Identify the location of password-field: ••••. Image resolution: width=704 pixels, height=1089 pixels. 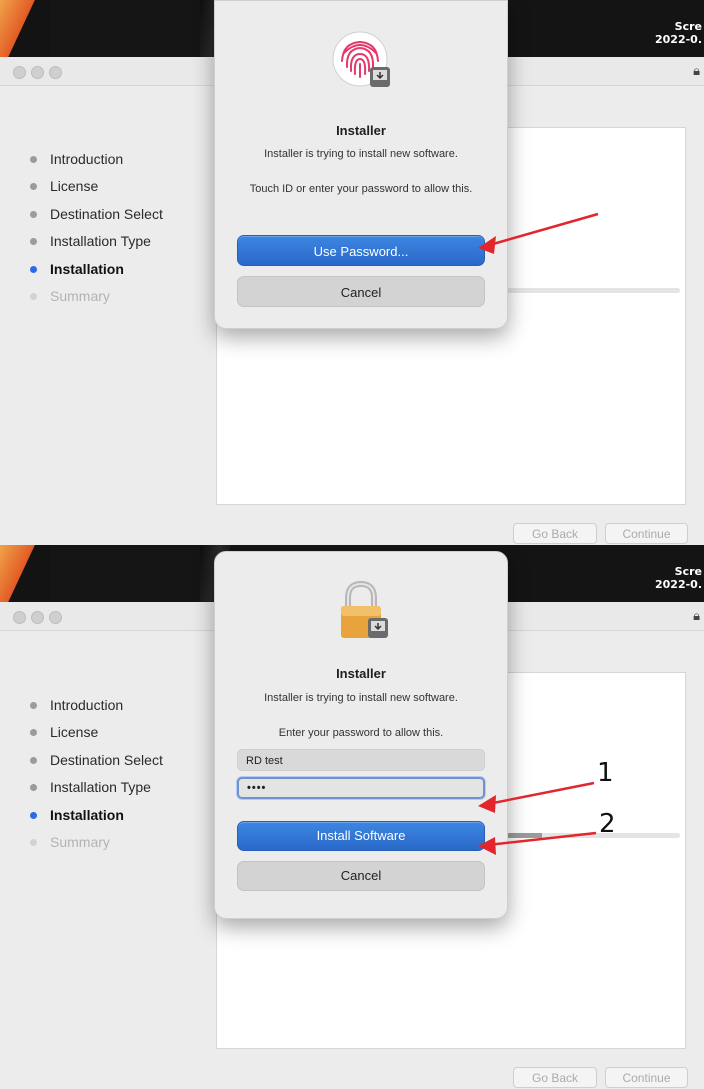
(361, 788).